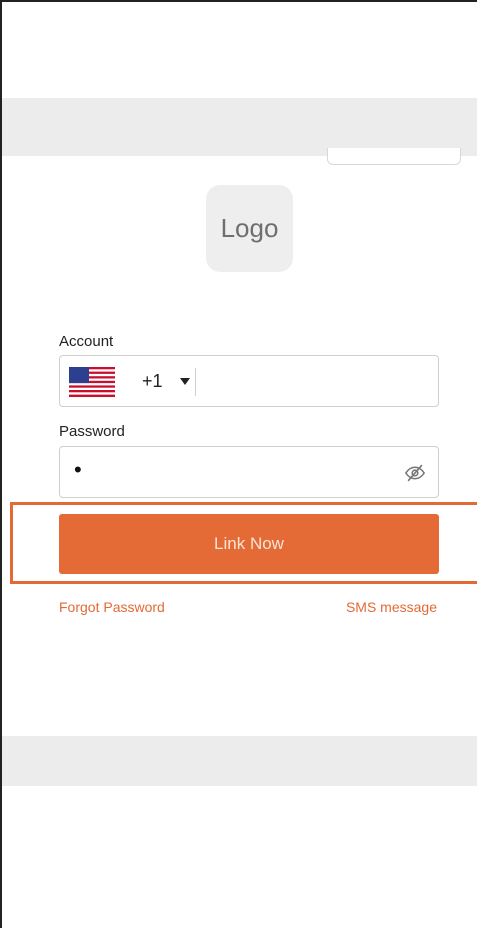  What do you see at coordinates (112, 607) in the screenshot?
I see `forgot-password-link: Forgot Password` at bounding box center [112, 607].